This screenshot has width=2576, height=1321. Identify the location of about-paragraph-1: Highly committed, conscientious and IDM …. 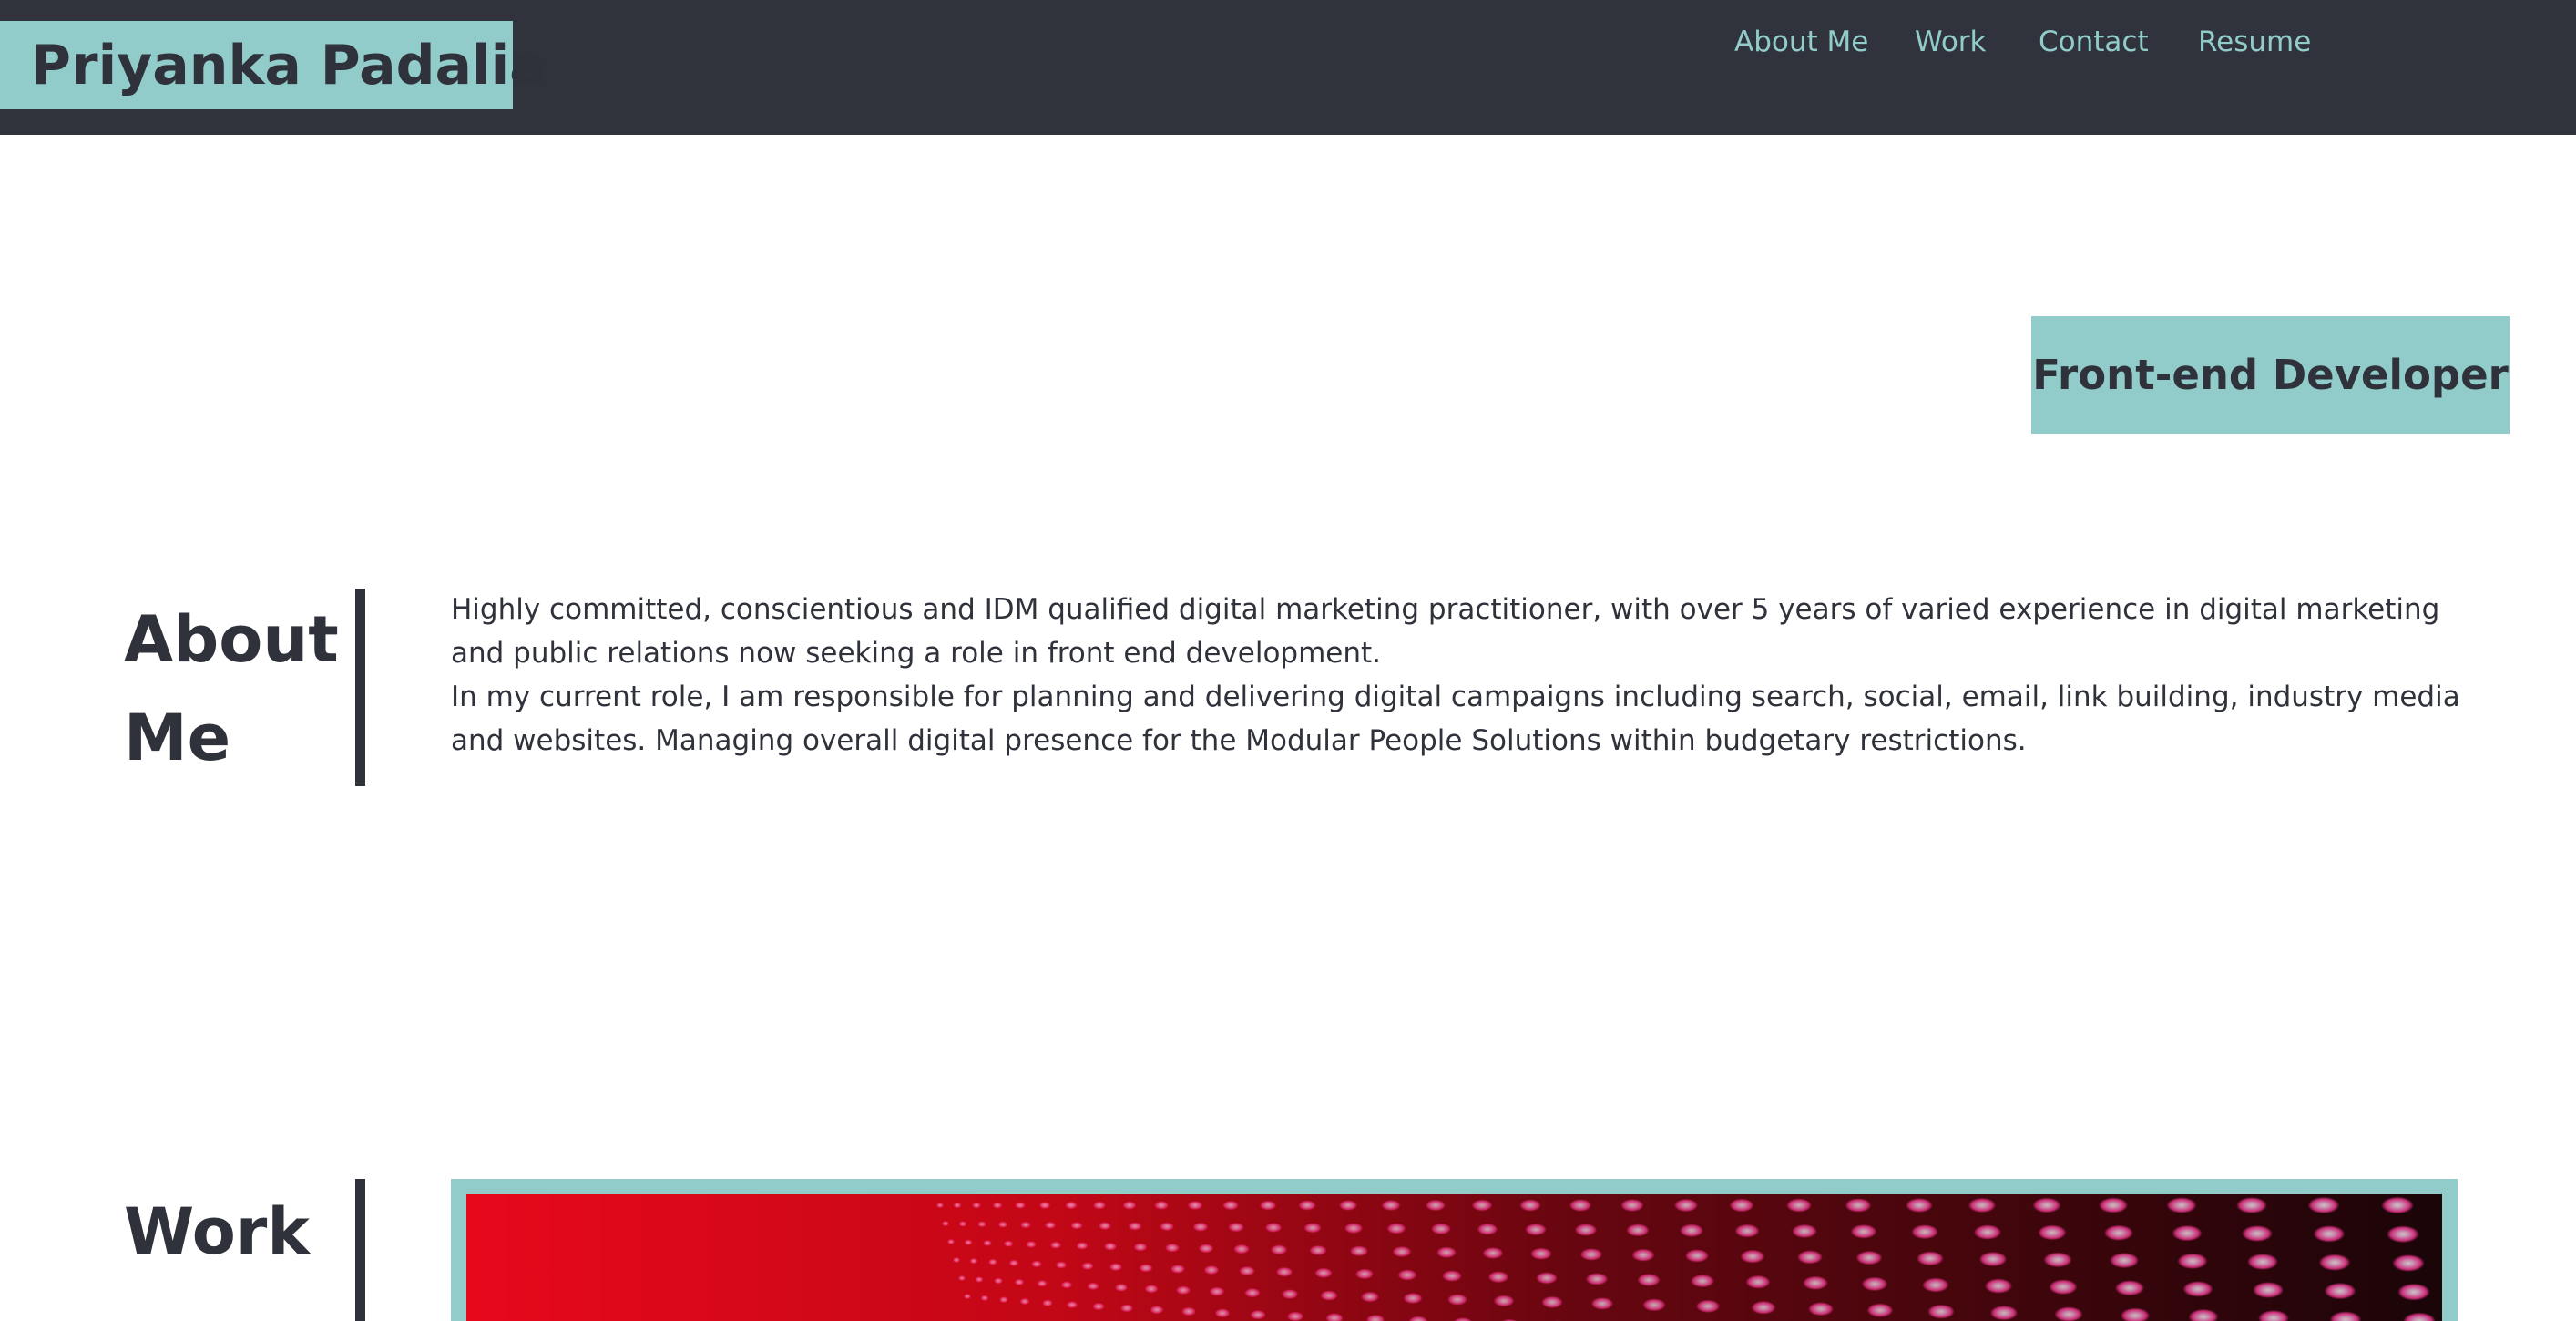
(1445, 631).